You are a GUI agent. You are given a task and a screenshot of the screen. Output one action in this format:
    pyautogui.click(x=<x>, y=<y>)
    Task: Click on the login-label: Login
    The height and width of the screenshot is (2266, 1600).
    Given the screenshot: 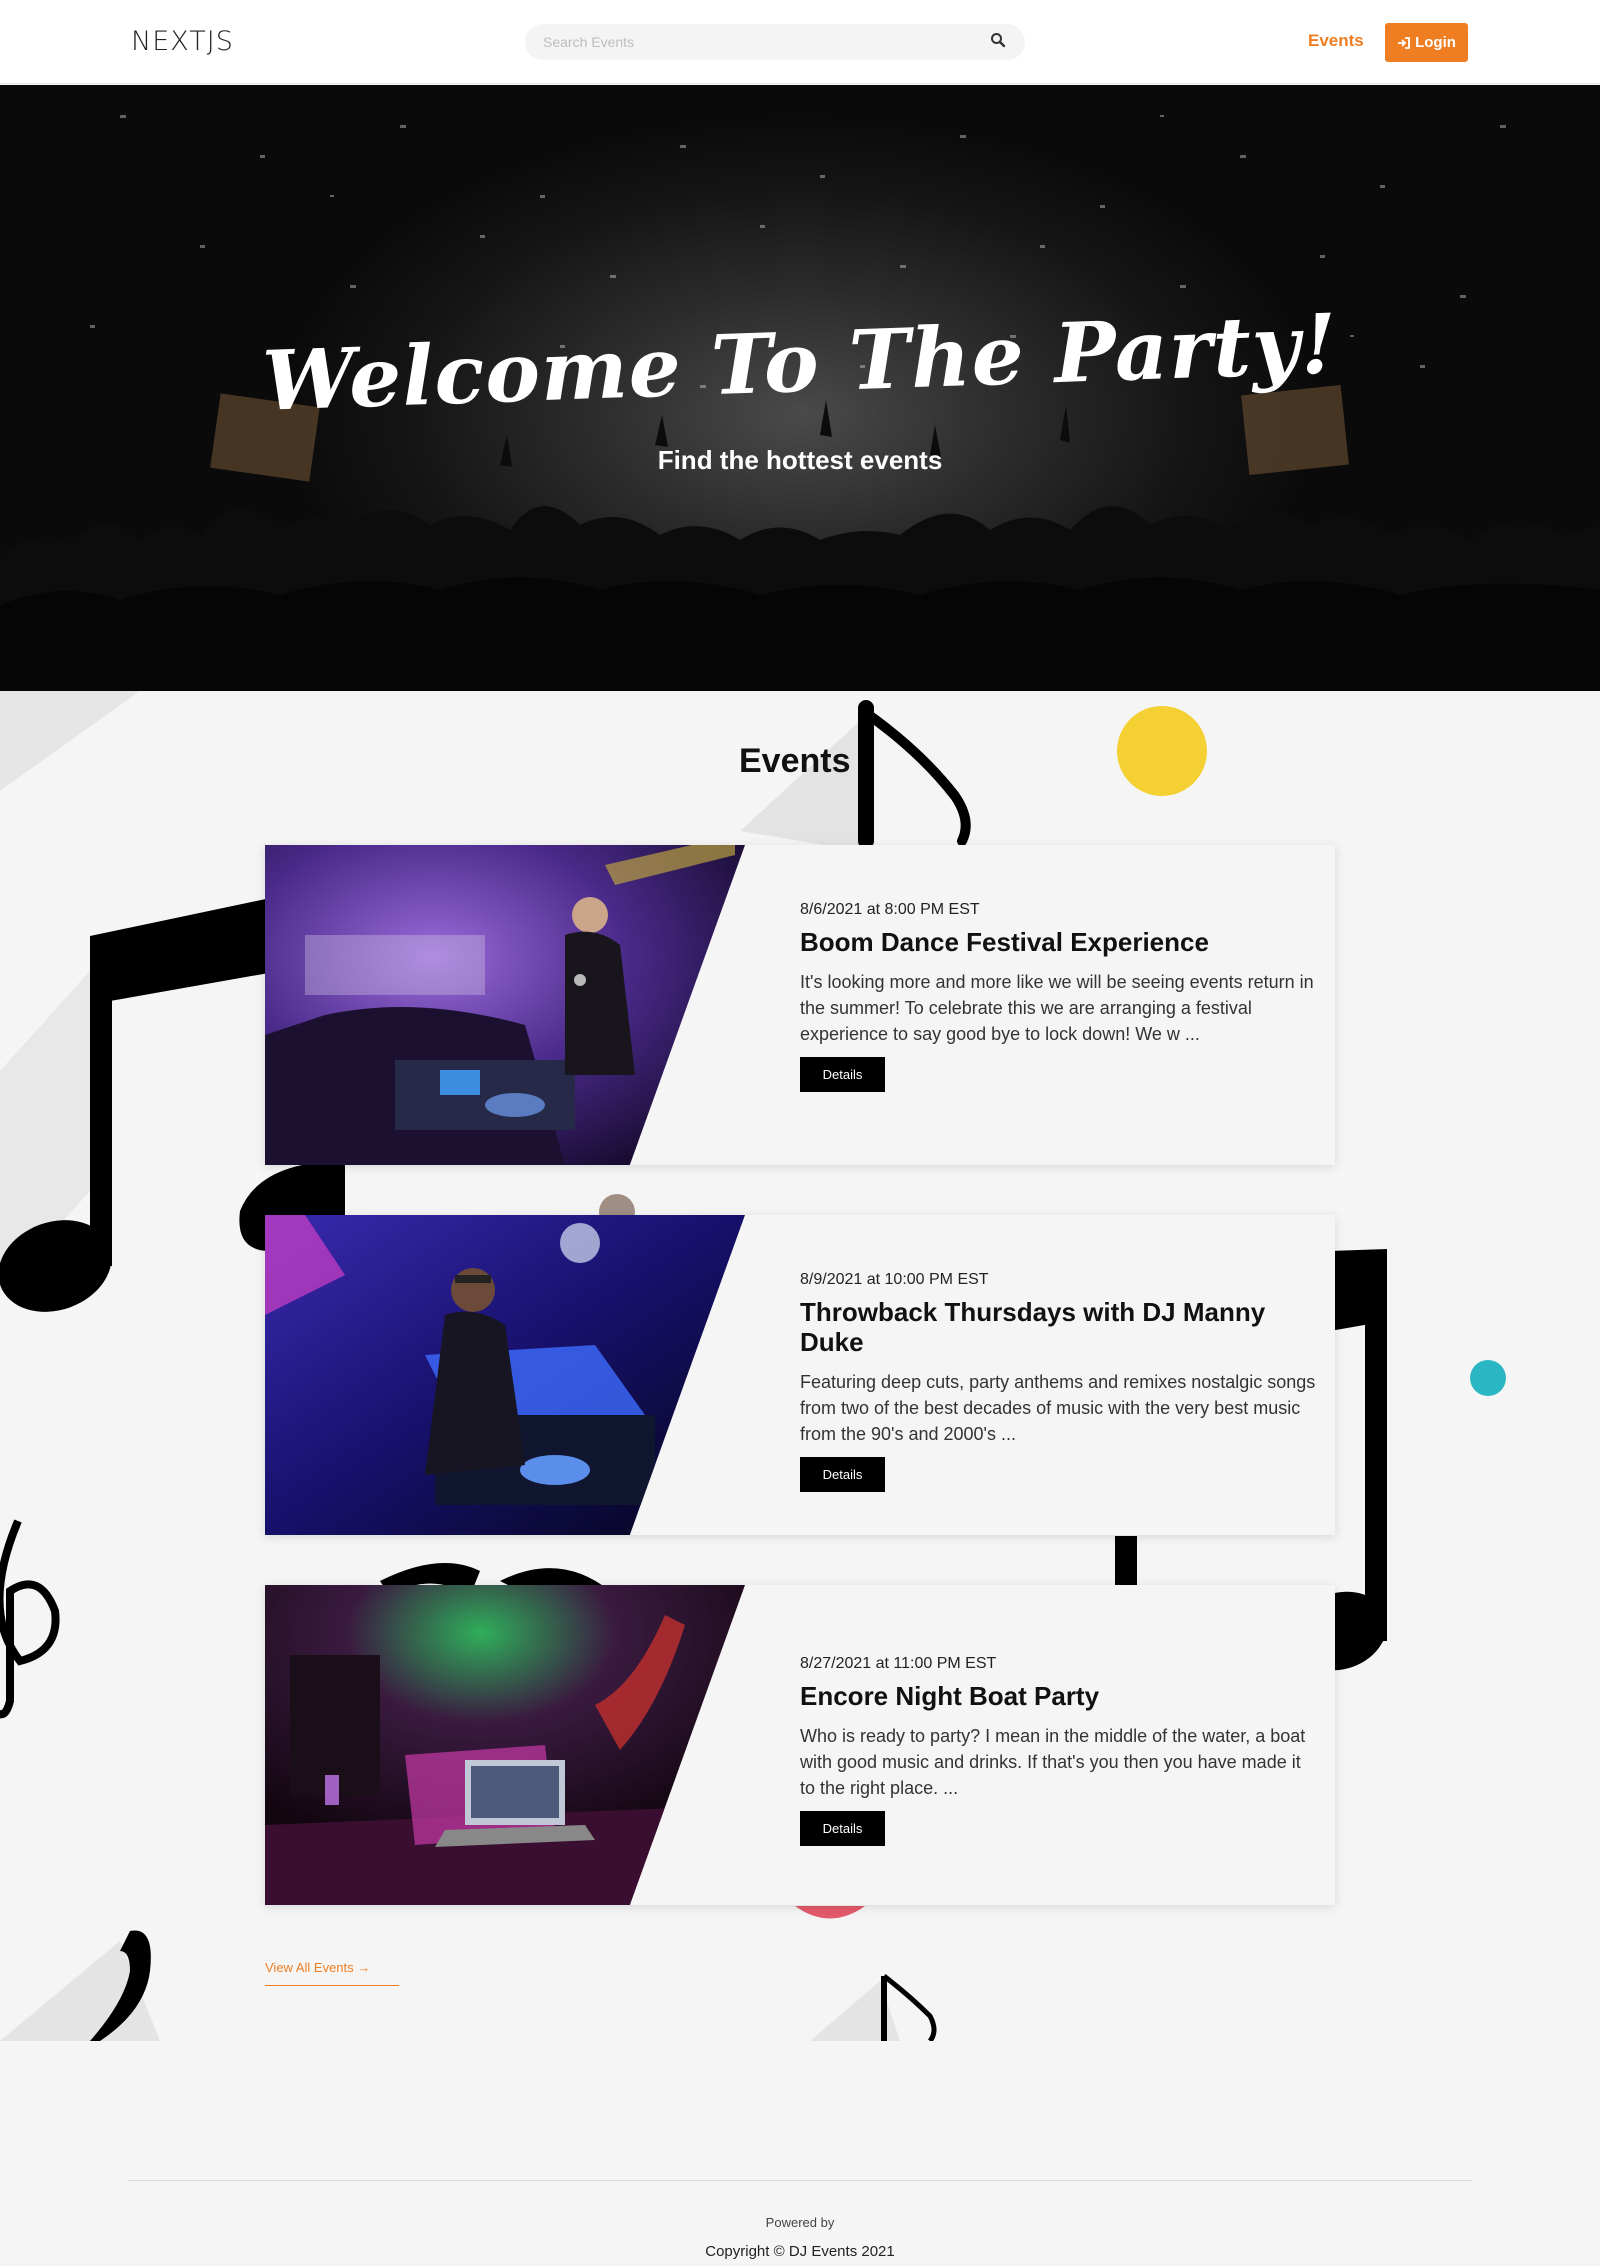 What is the action you would take?
    pyautogui.click(x=1435, y=42)
    